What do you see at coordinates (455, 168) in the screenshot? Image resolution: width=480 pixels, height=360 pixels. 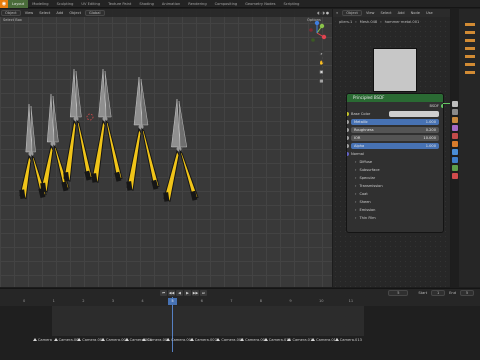 I see `data-tab-icon` at bounding box center [455, 168].